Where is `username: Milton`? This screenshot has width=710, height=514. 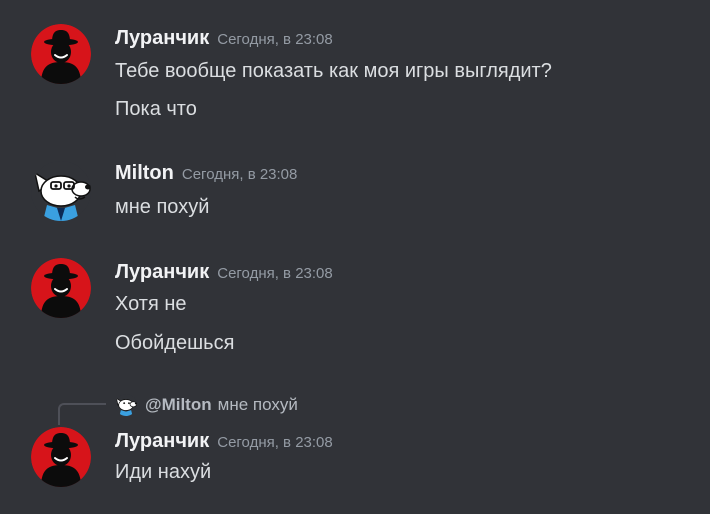 username: Milton is located at coordinates (144, 173).